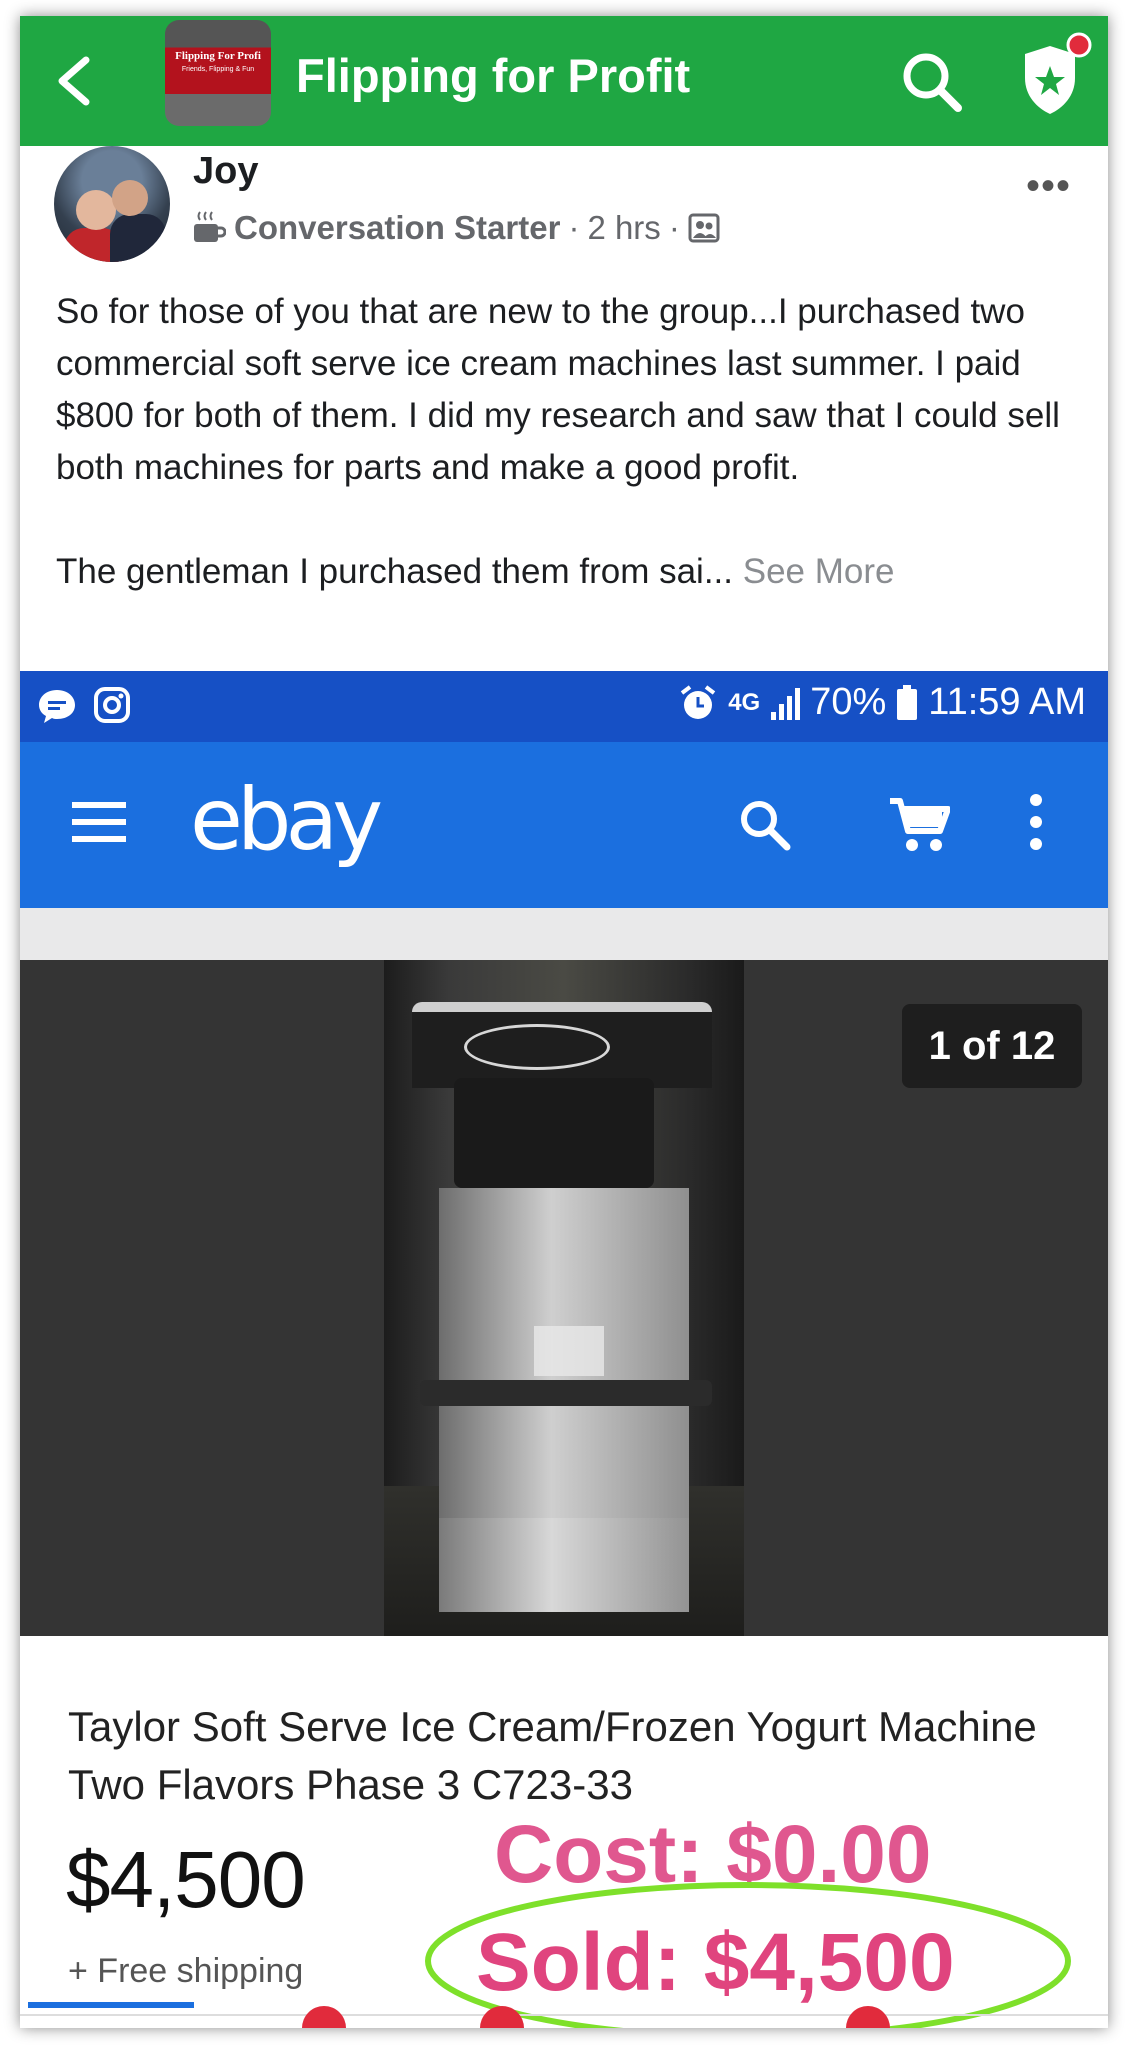  I want to click on divider-strip, so click(564, 934).